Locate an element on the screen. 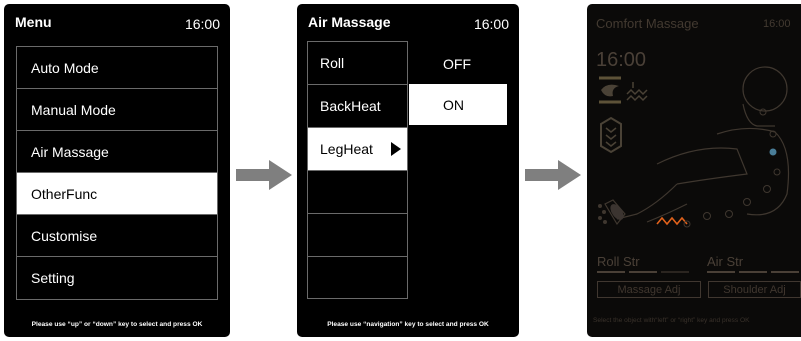 Image resolution: width=801 pixels, height=341 pixels. air-massage-title: Air Massage is located at coordinates (349, 22).